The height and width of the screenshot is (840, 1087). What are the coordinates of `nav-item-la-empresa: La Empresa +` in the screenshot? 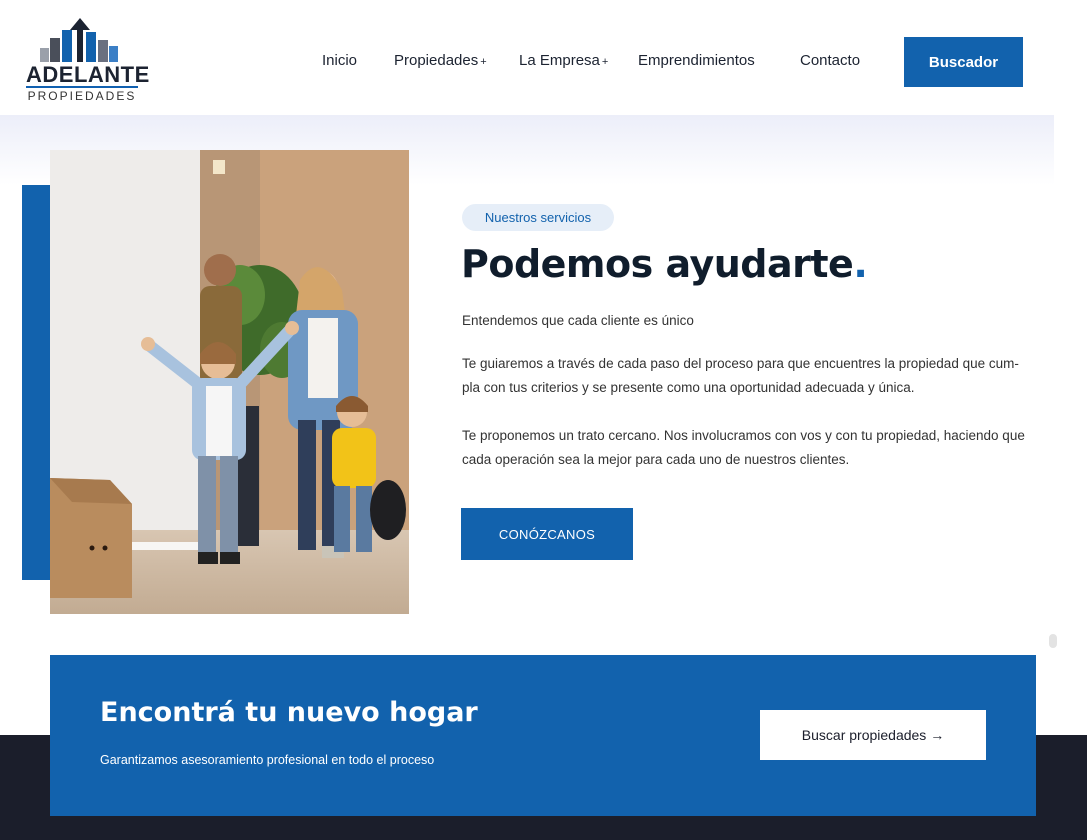 It's located at (563, 60).